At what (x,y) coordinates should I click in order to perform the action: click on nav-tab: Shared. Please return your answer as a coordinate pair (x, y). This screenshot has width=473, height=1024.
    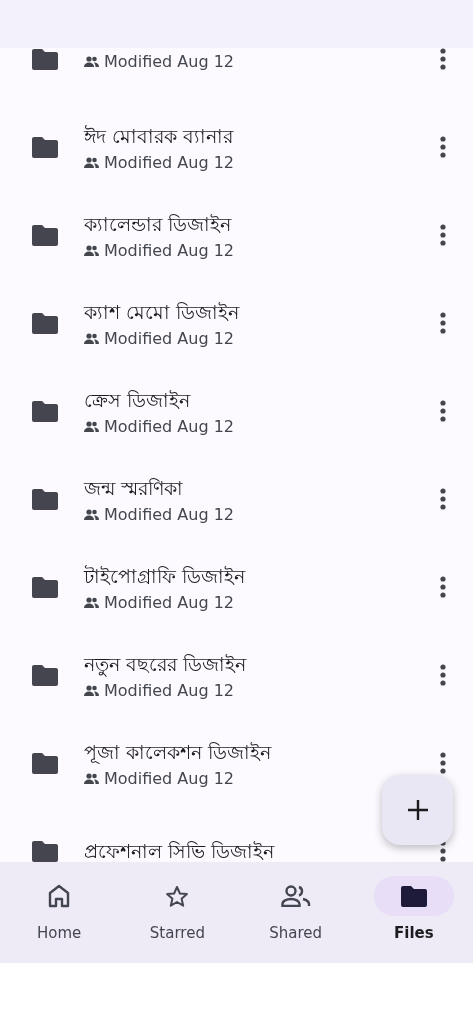
    Looking at the image, I should click on (295, 912).